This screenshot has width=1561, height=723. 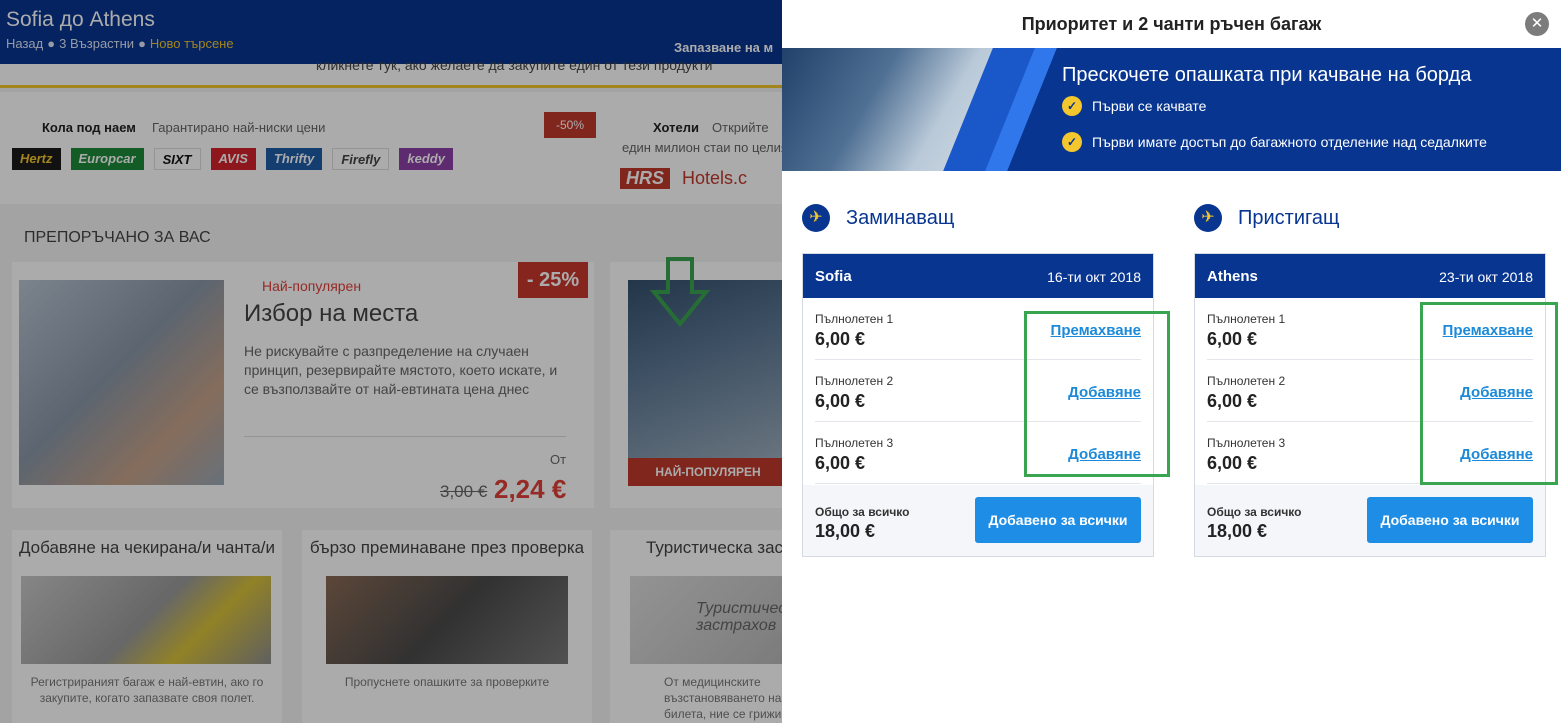 I want to click on modal-title: Приоритет и 2 чанти ръчен багаж, so click(x=1171, y=24).